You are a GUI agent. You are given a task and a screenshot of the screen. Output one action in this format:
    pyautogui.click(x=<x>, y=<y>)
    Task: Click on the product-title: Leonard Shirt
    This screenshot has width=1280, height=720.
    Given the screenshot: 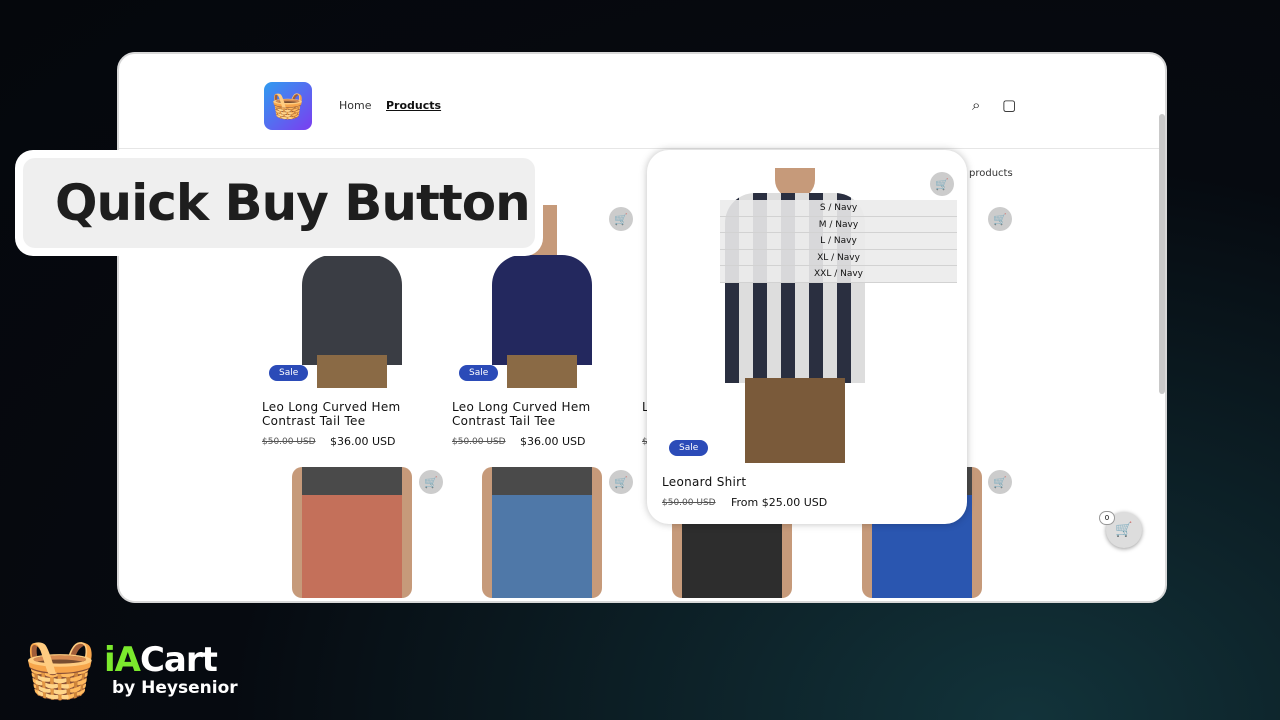 What is the action you would take?
    pyautogui.click(x=704, y=482)
    